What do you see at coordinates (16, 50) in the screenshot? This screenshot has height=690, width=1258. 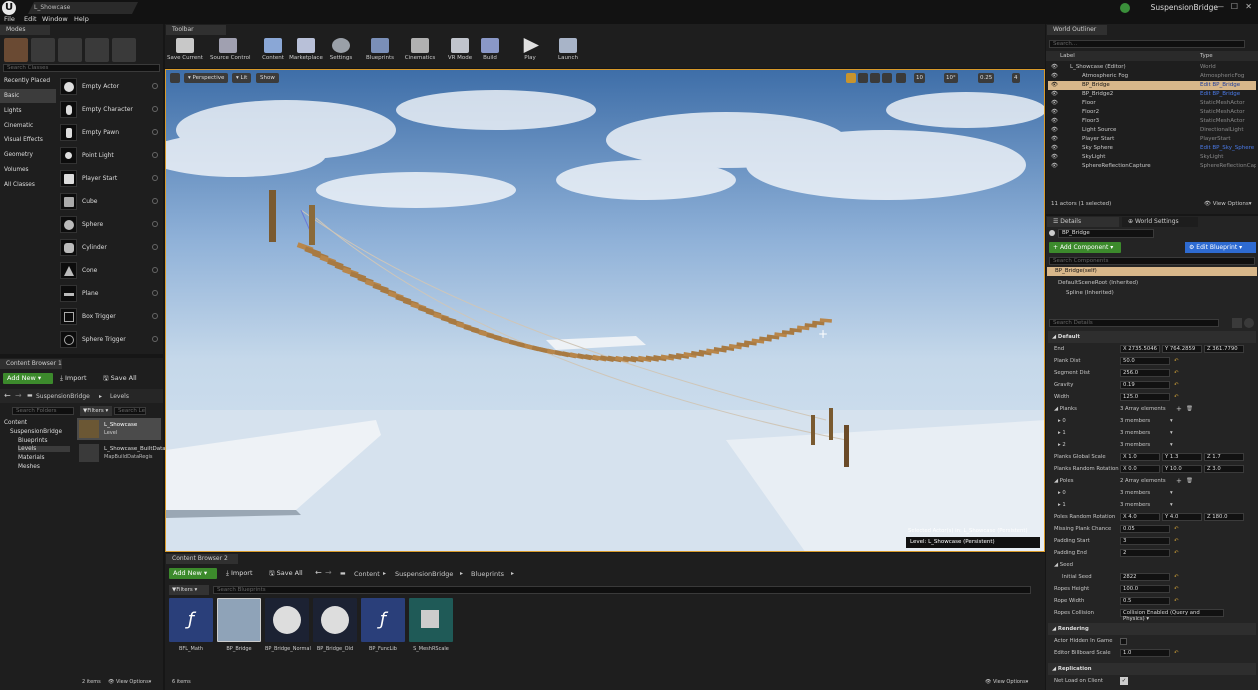 I see `place-mode-icon` at bounding box center [16, 50].